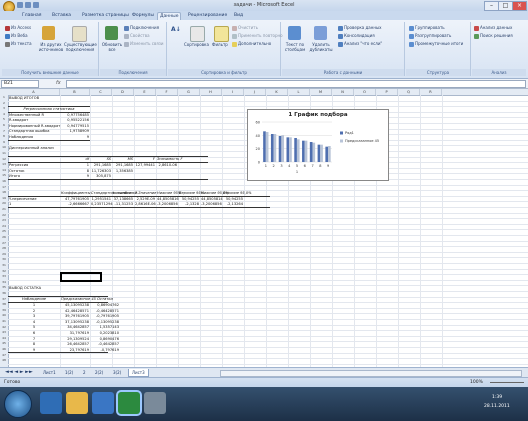  I want to click on coef-header: P-Значение, so click(145, 193).